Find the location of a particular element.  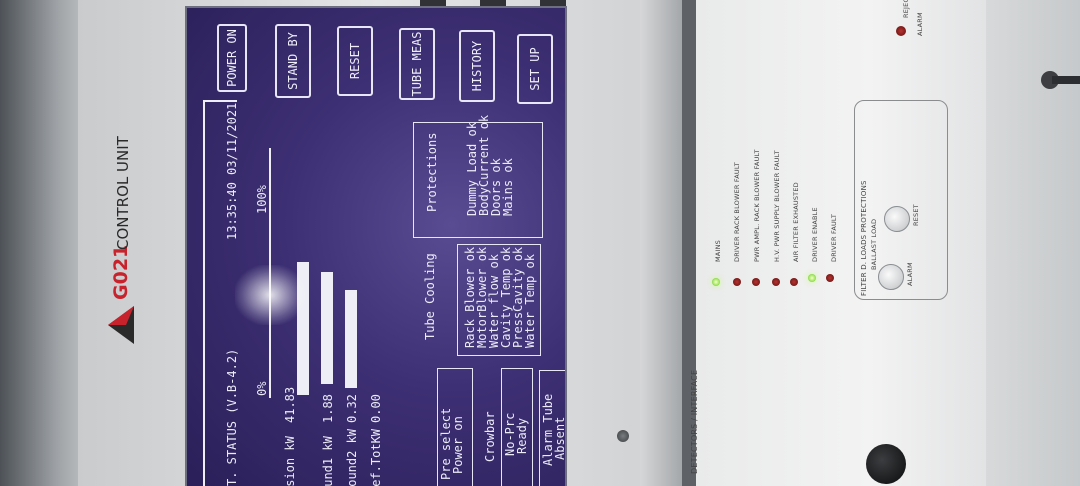

protections-title: Protections is located at coordinates (432, 172).